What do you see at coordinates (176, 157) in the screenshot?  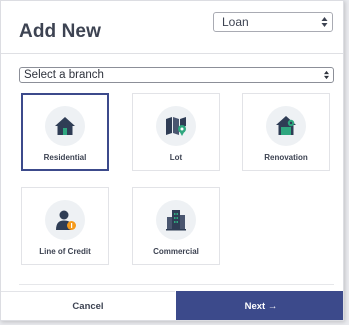 I see `option-label: Lot` at bounding box center [176, 157].